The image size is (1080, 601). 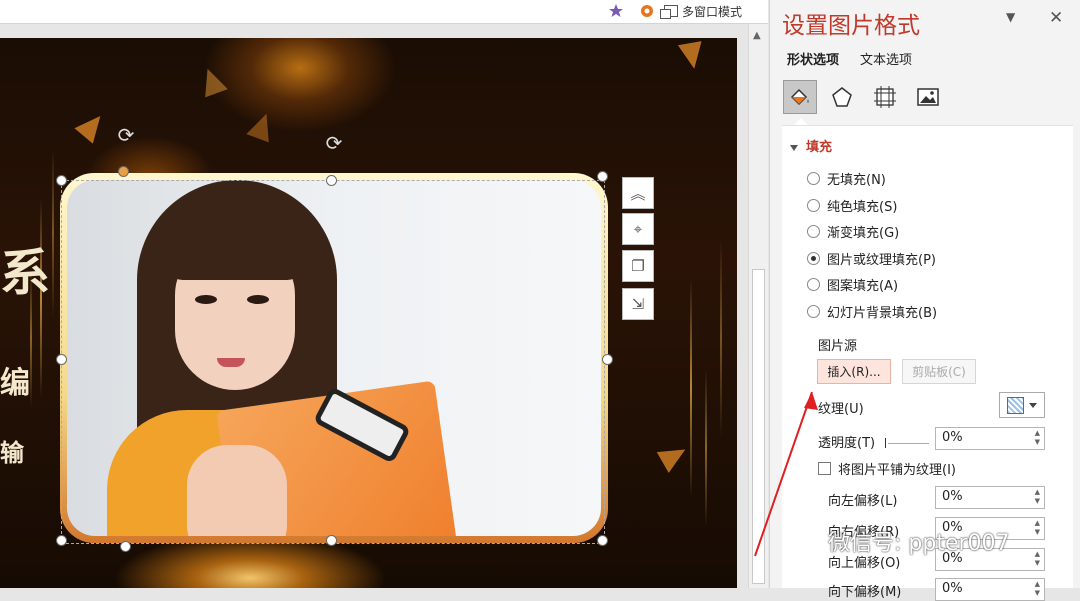 What do you see at coordinates (887, 468) in the screenshot?
I see `tile-picture-checkbox: 将图片平铺为纹理(I)` at bounding box center [887, 468].